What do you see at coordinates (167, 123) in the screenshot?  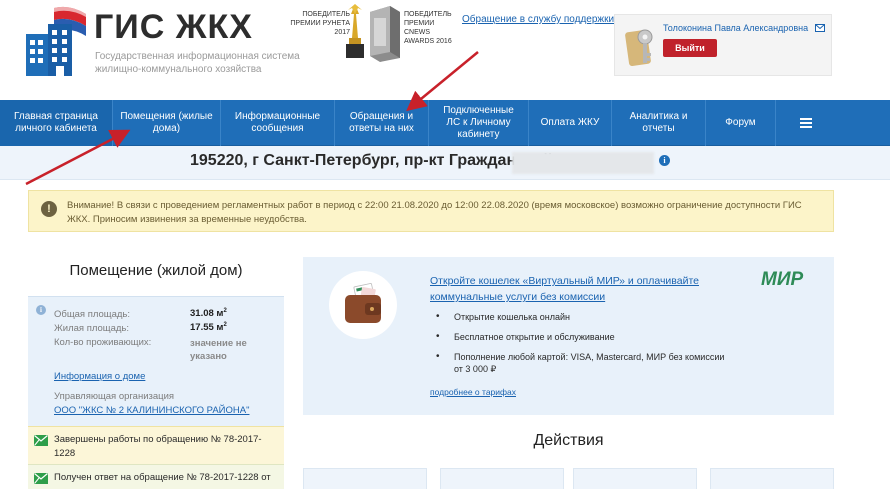 I see `nav-item-premises: Помещения (жилые дома)` at bounding box center [167, 123].